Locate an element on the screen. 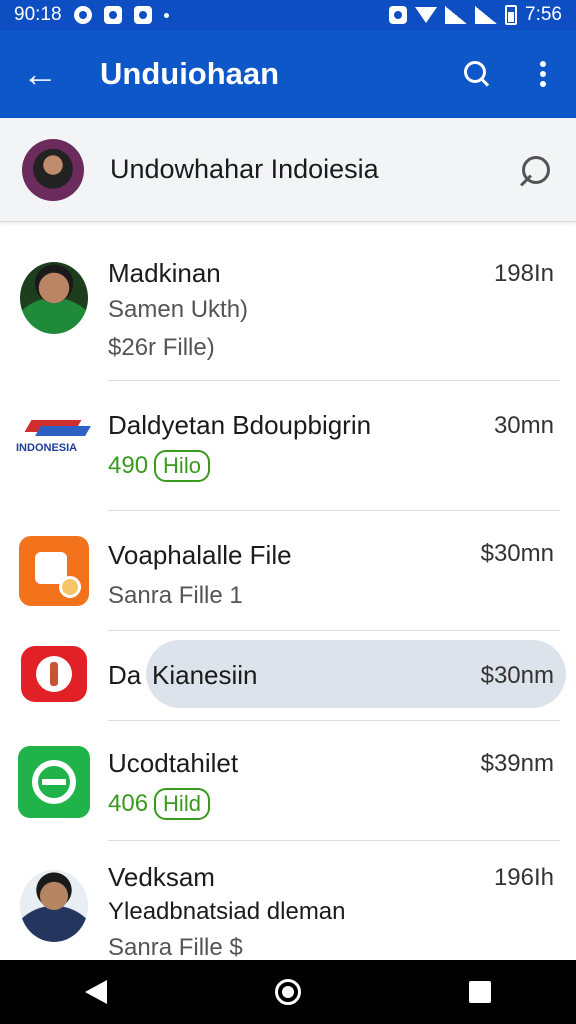 This screenshot has height=1024, width=576. item-tag: 490 Hilo is located at coordinates (159, 466).